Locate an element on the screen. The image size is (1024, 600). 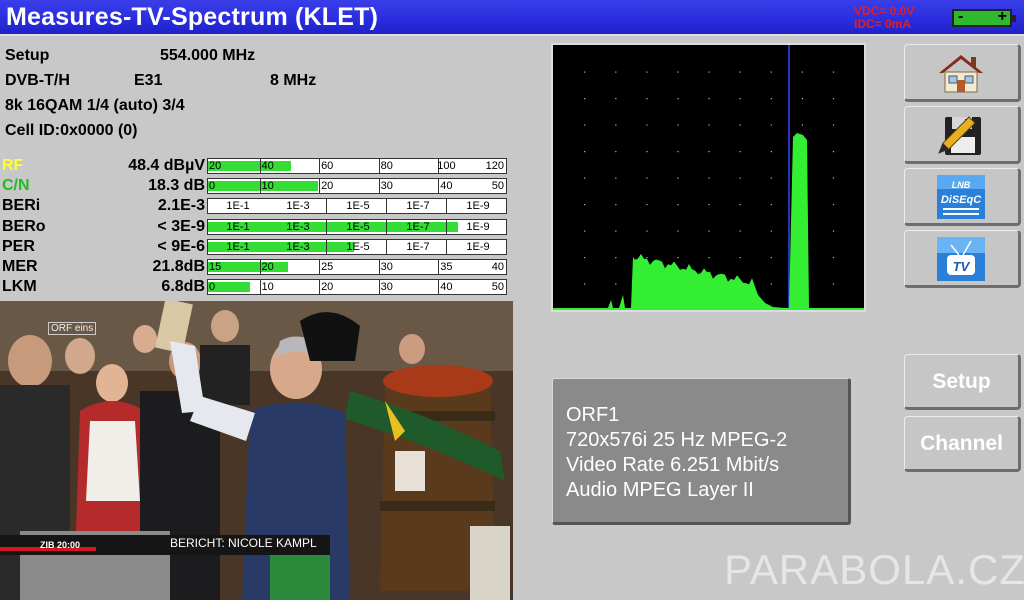
tv-icon: TV is located at coordinates (961, 259).